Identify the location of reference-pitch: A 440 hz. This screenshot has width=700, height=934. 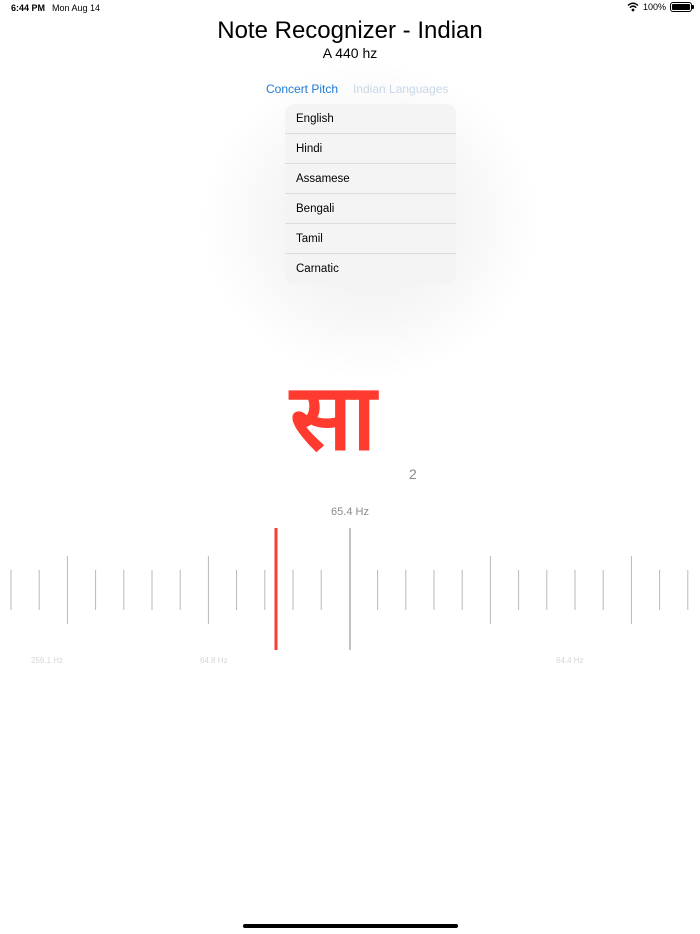
(350, 53).